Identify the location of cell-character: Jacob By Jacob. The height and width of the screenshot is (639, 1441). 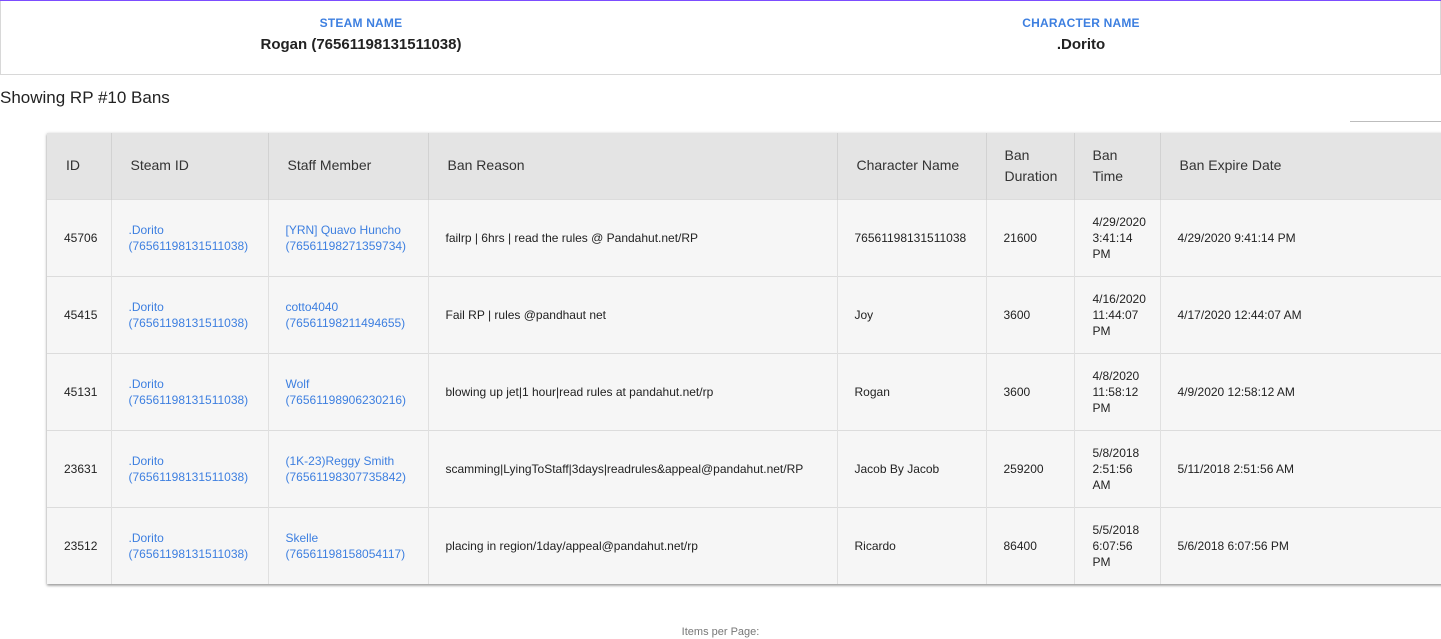
(912, 468).